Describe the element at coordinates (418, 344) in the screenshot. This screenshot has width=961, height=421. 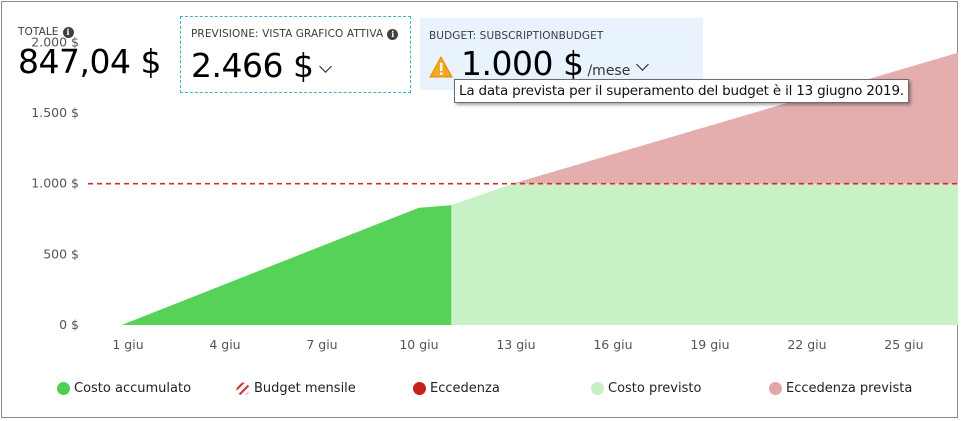
I see `x-tick-label: 10 giu` at that location.